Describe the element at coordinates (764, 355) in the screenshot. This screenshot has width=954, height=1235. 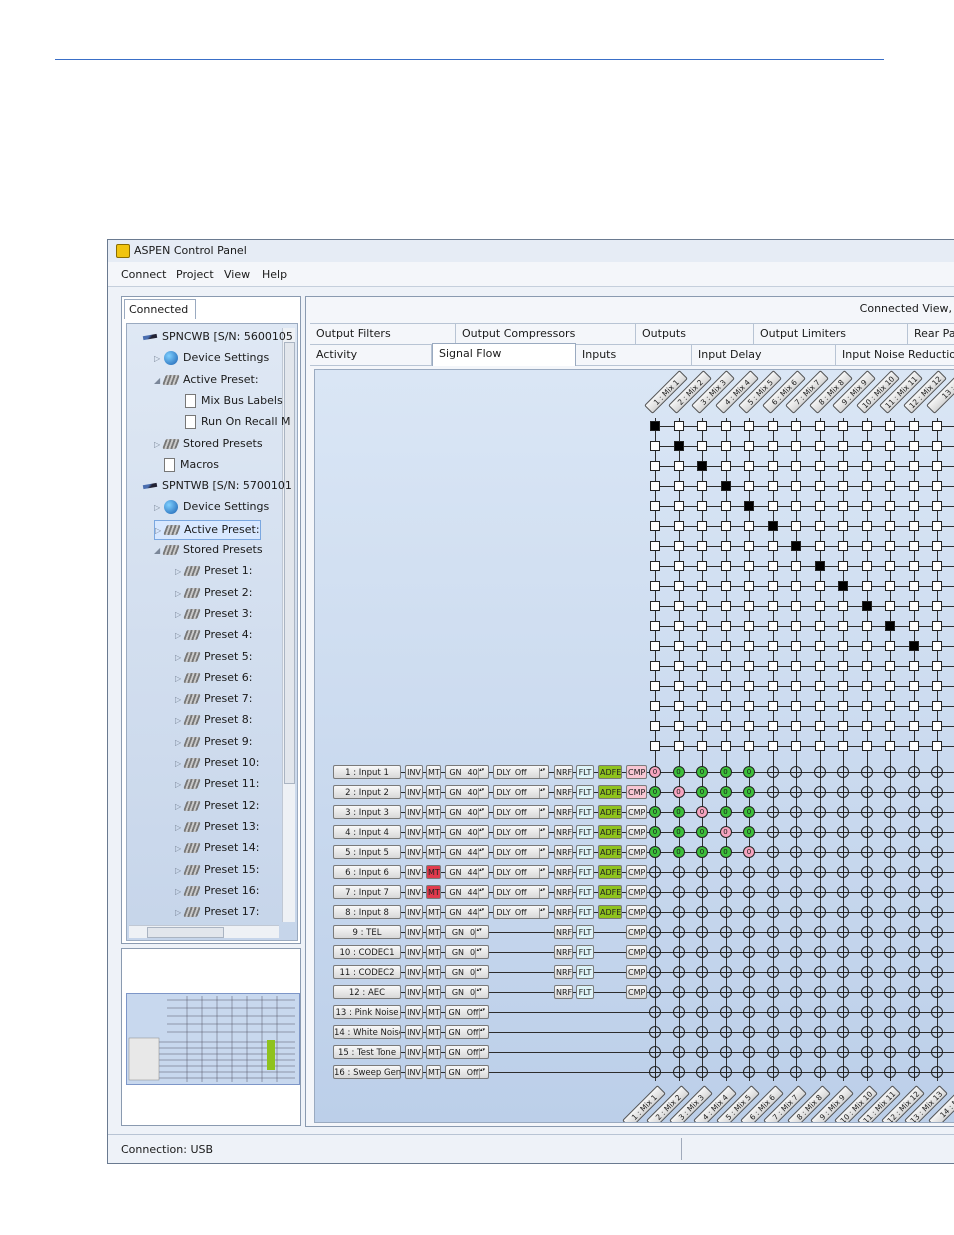
I see `tab-input-delay: Input Delay` at that location.